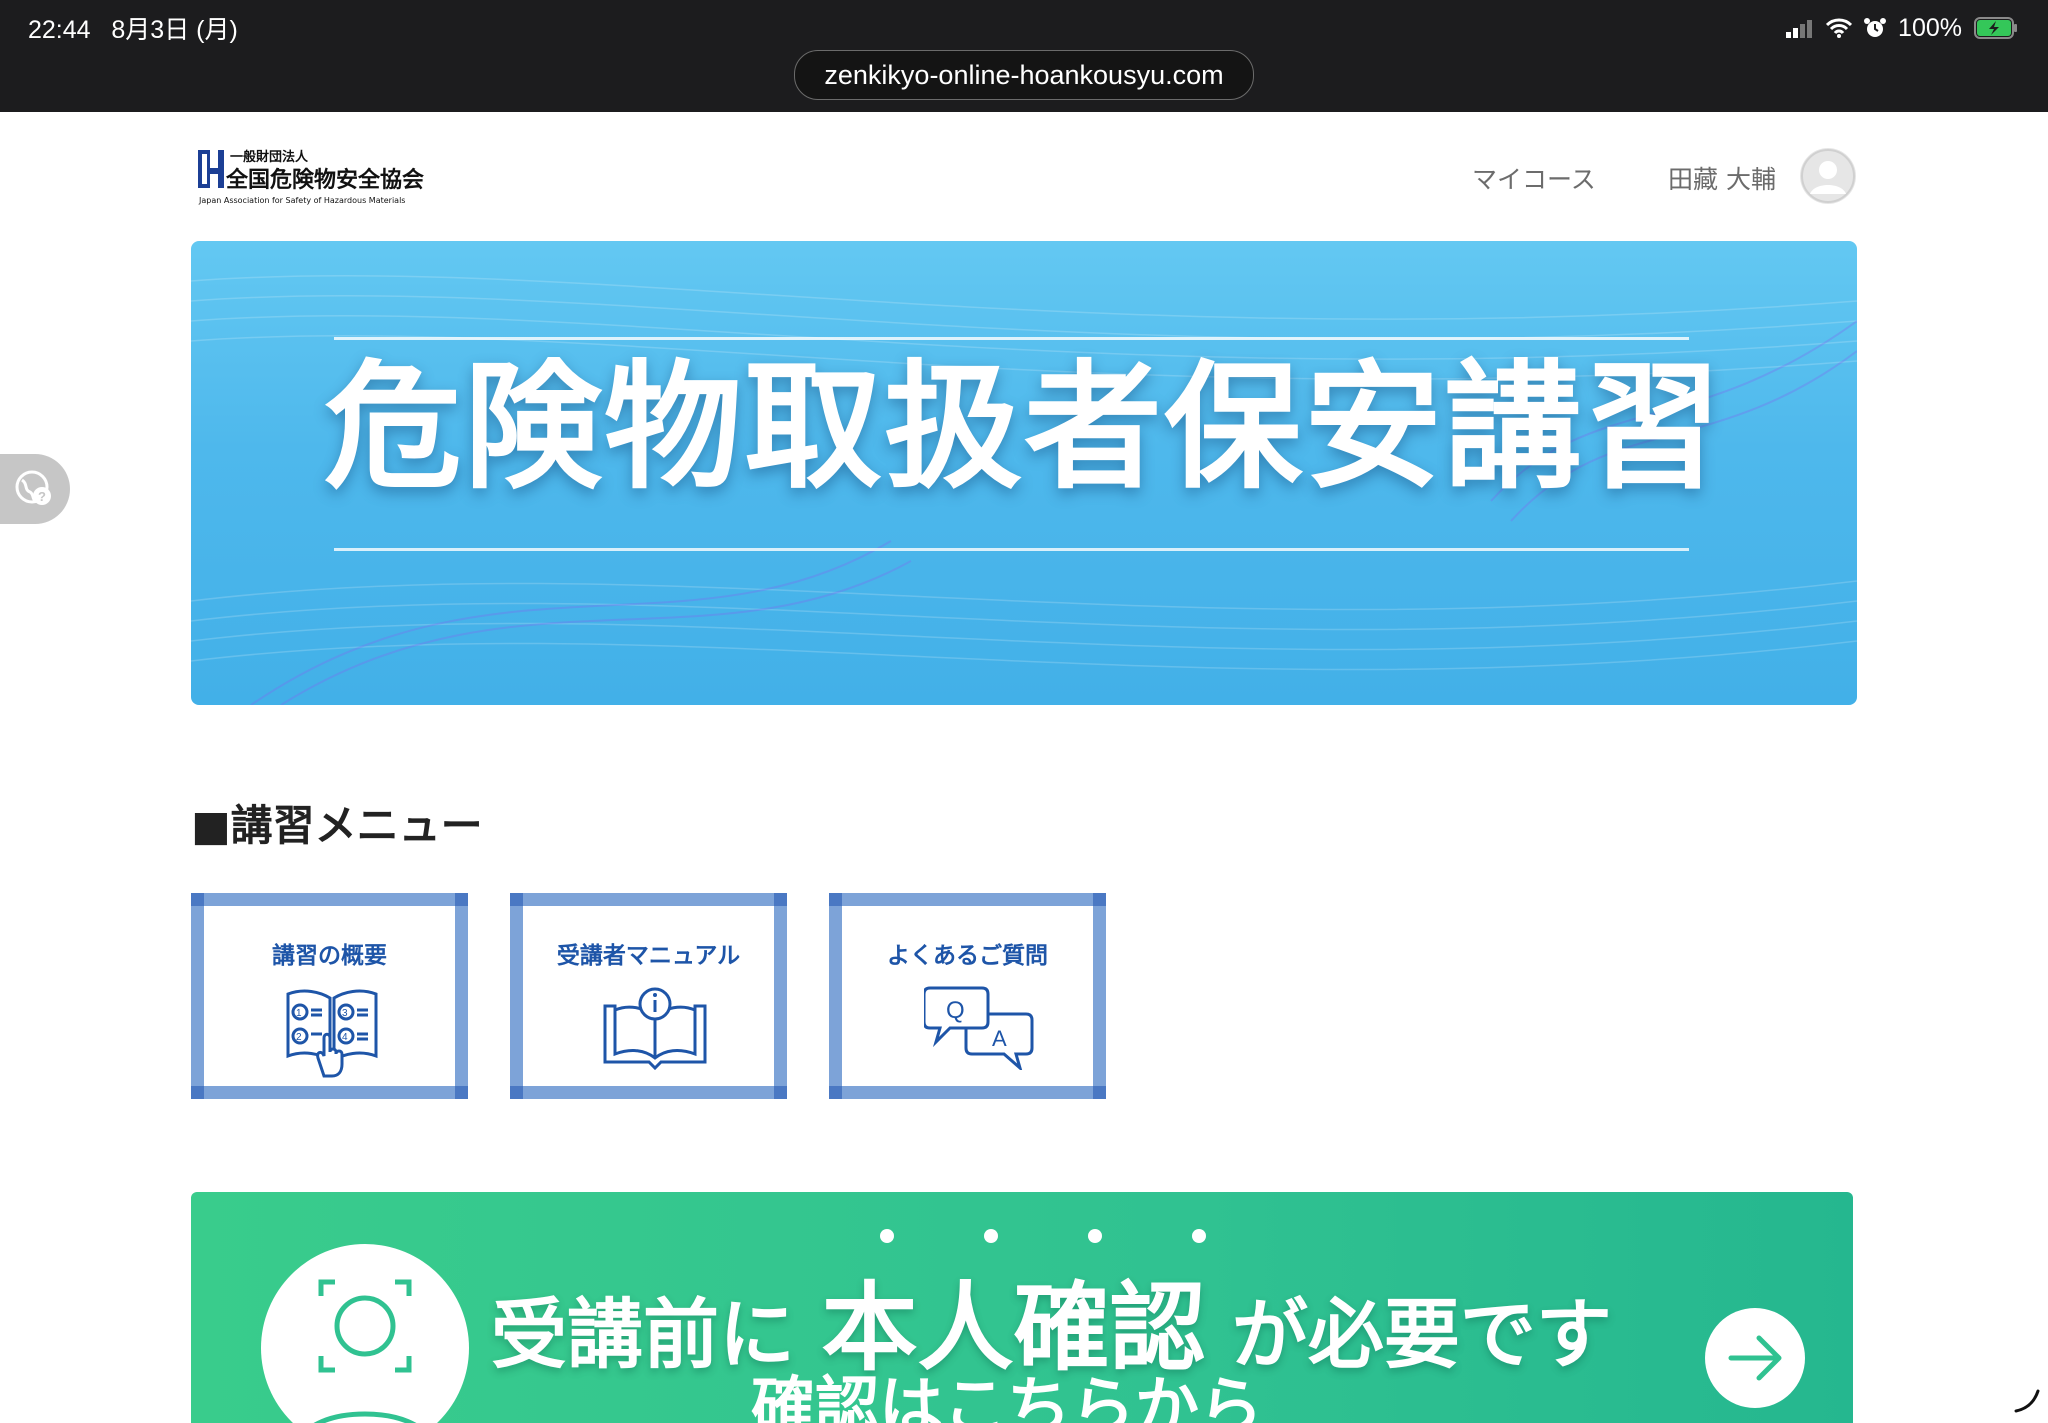 This screenshot has width=2048, height=1423. I want to click on manual-info-icon, so click(655, 1028).